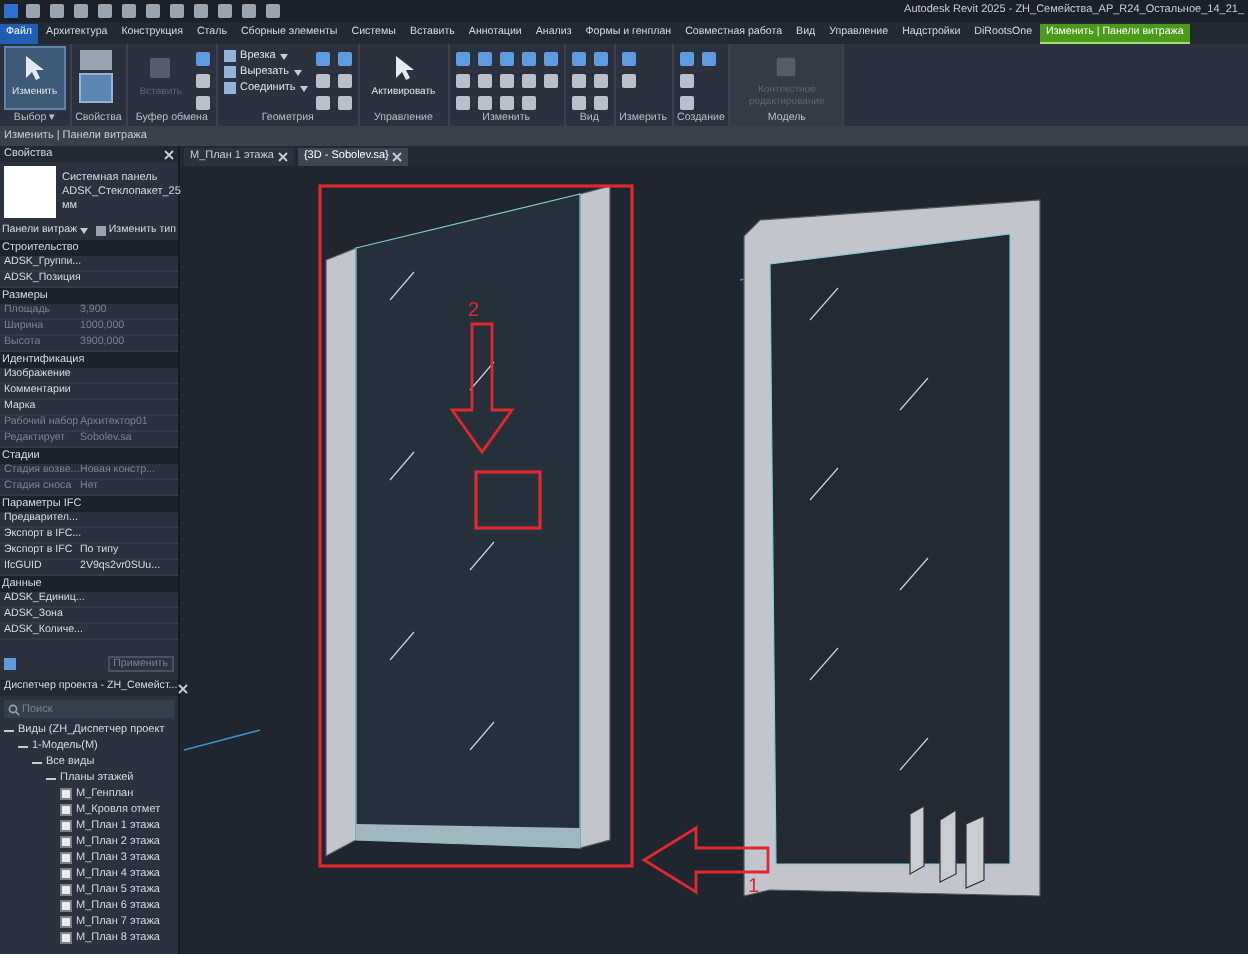 This screenshot has height=954, width=1248. What do you see at coordinates (34, 68) in the screenshot?
I see `cursor-icon` at bounding box center [34, 68].